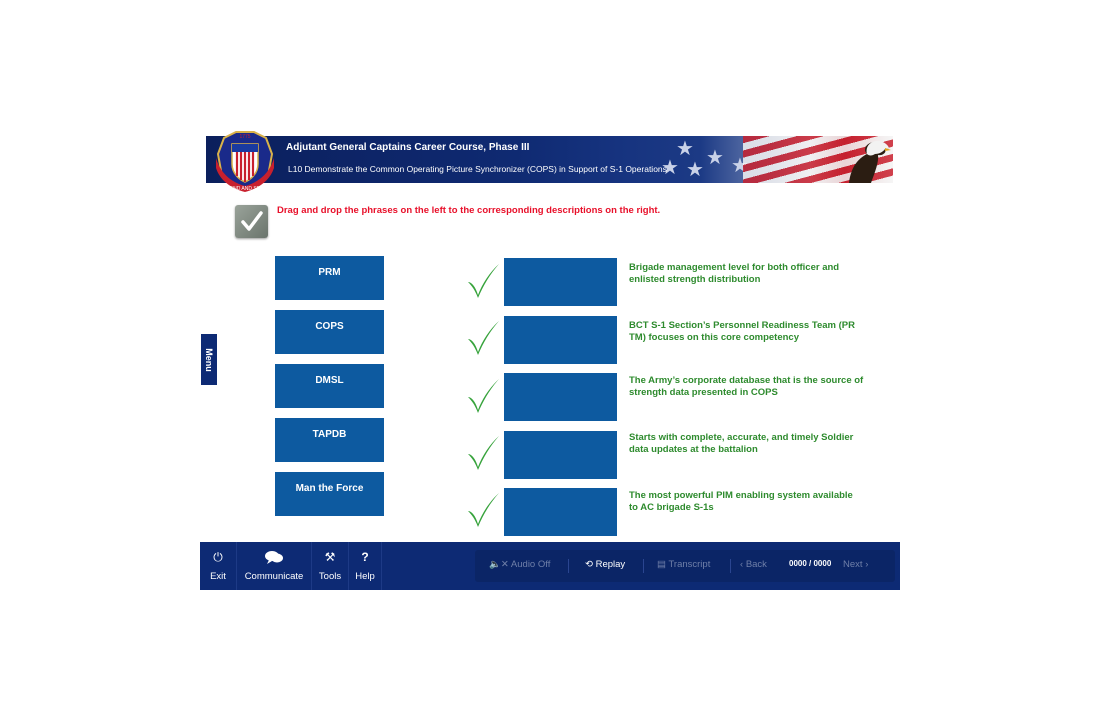 The width and height of the screenshot is (1100, 720). What do you see at coordinates (810, 563) in the screenshot?
I see `page-counter: 0000 / 0000` at bounding box center [810, 563].